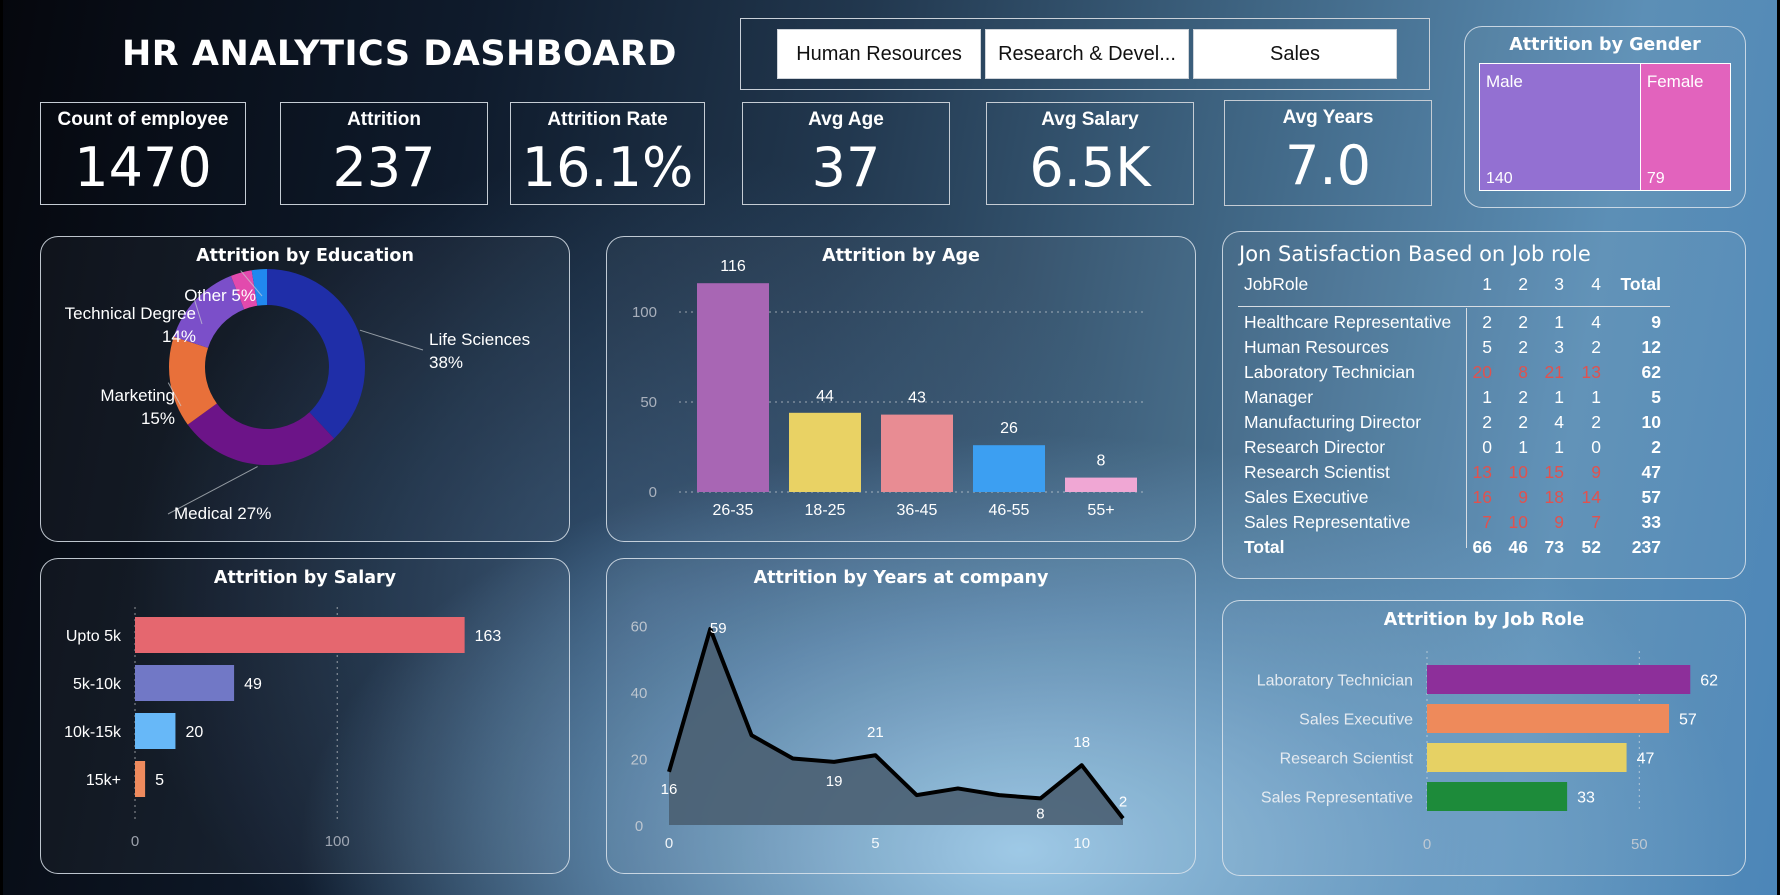 The image size is (1780, 895). I want to click on matrix-cell: 7, so click(1596, 522).